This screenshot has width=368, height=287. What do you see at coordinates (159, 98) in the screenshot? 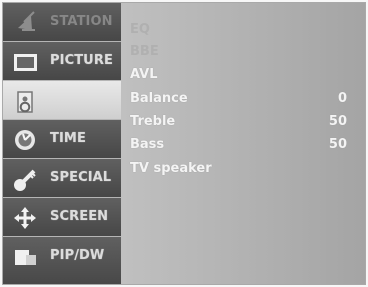
I see `row-label: Balance` at bounding box center [159, 98].